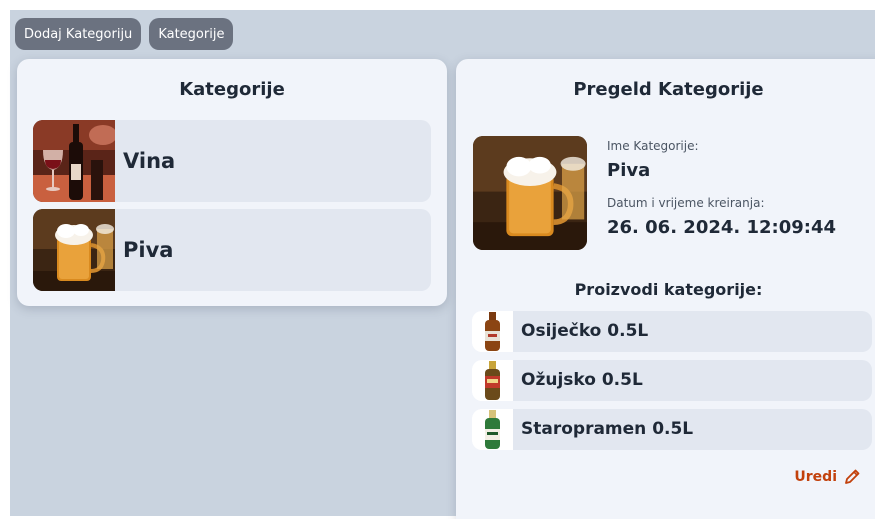 This screenshot has width=875, height=519. I want to click on products-title: Proizvodi kategorije:, so click(668, 289).